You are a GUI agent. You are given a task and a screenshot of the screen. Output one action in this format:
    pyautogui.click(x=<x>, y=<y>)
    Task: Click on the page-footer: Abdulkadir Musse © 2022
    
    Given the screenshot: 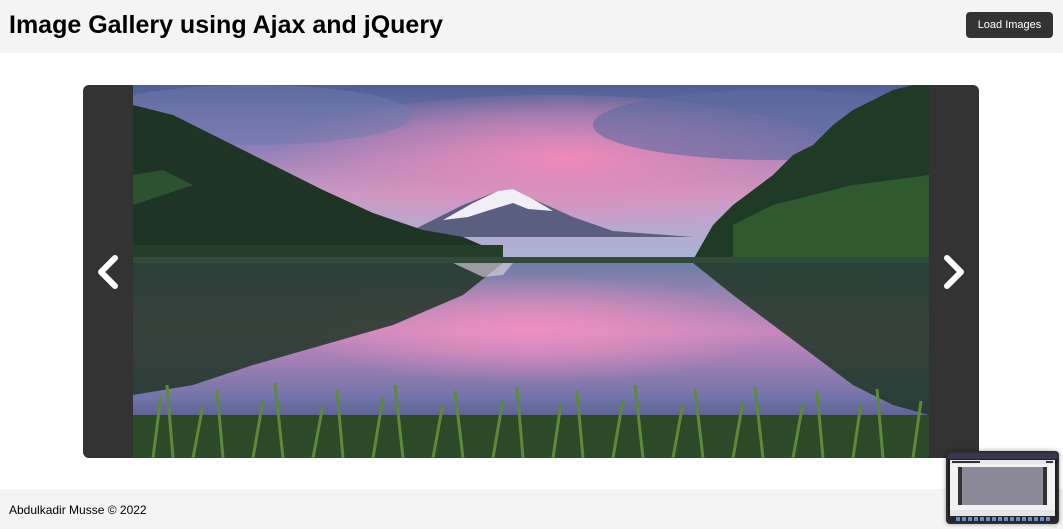 What is the action you would take?
    pyautogui.click(x=531, y=509)
    